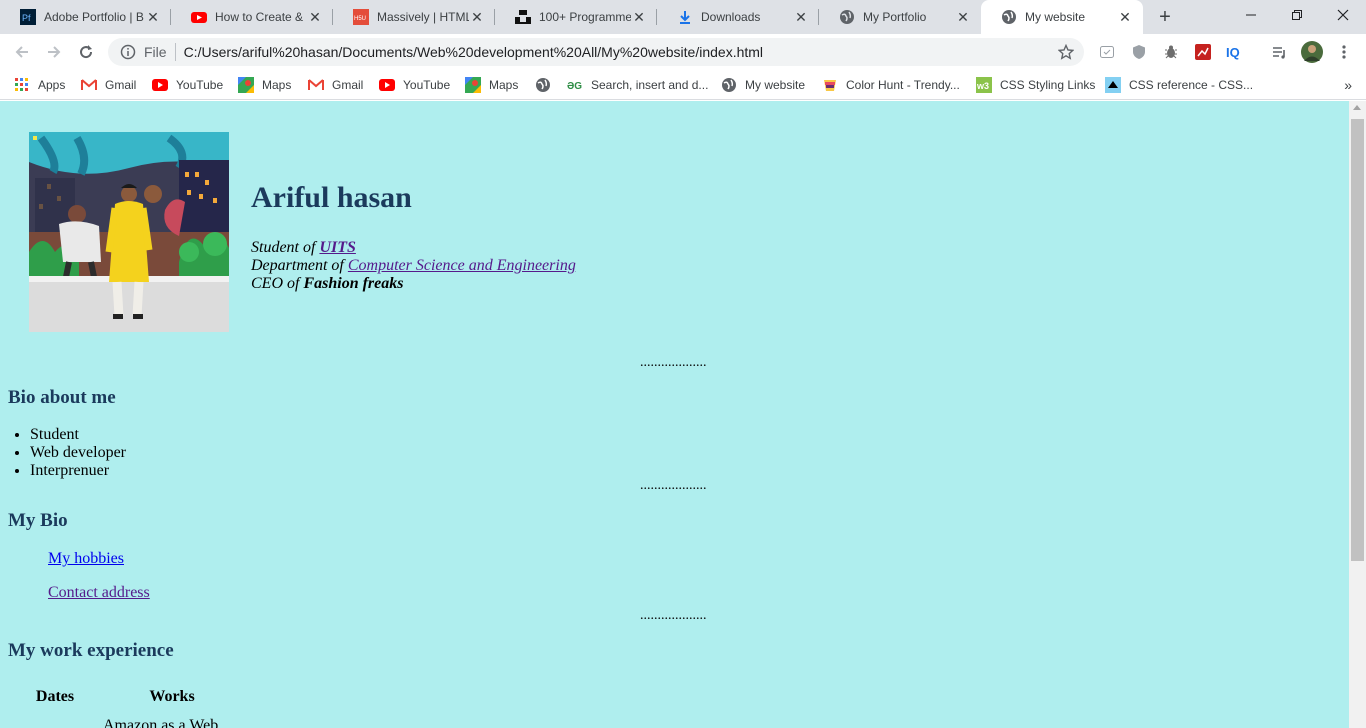 The height and width of the screenshot is (728, 1366). Describe the element at coordinates (731, 17) in the screenshot. I see `tab-title: Downloads` at that location.